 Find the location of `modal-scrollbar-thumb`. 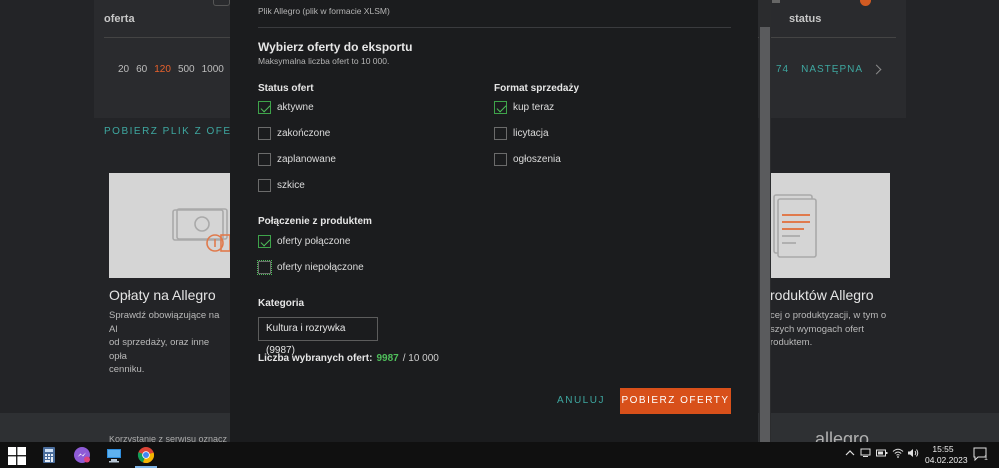

modal-scrollbar-thumb is located at coordinates (765, 234).